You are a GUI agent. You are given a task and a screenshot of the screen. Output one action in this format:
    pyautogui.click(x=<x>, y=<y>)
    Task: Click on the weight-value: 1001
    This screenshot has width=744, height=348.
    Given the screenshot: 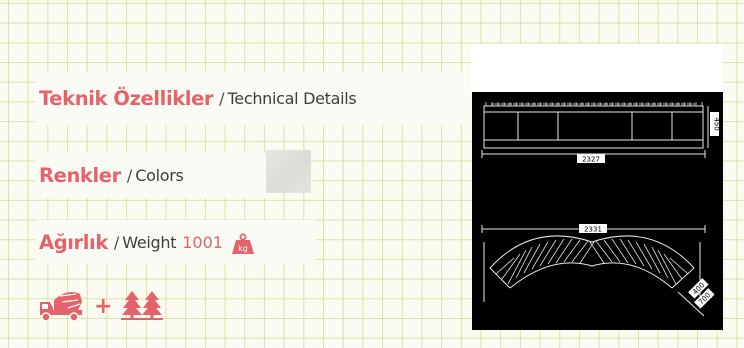 What is the action you would take?
    pyautogui.click(x=202, y=242)
    